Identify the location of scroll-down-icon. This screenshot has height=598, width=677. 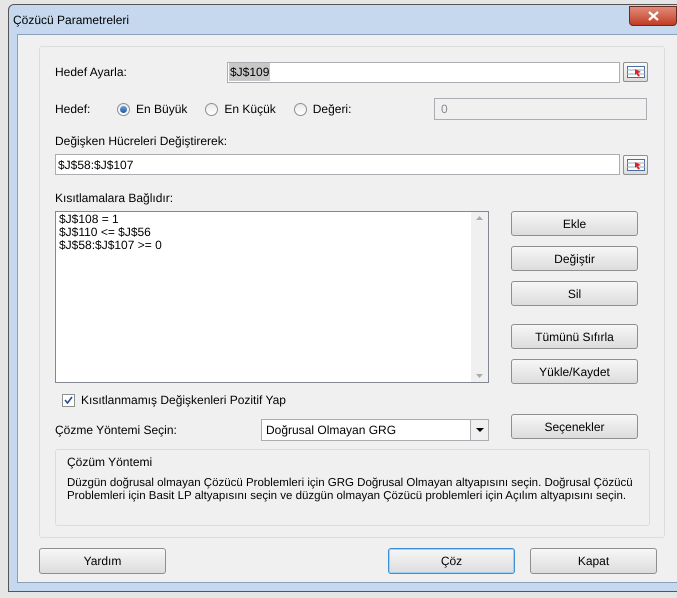
(479, 376).